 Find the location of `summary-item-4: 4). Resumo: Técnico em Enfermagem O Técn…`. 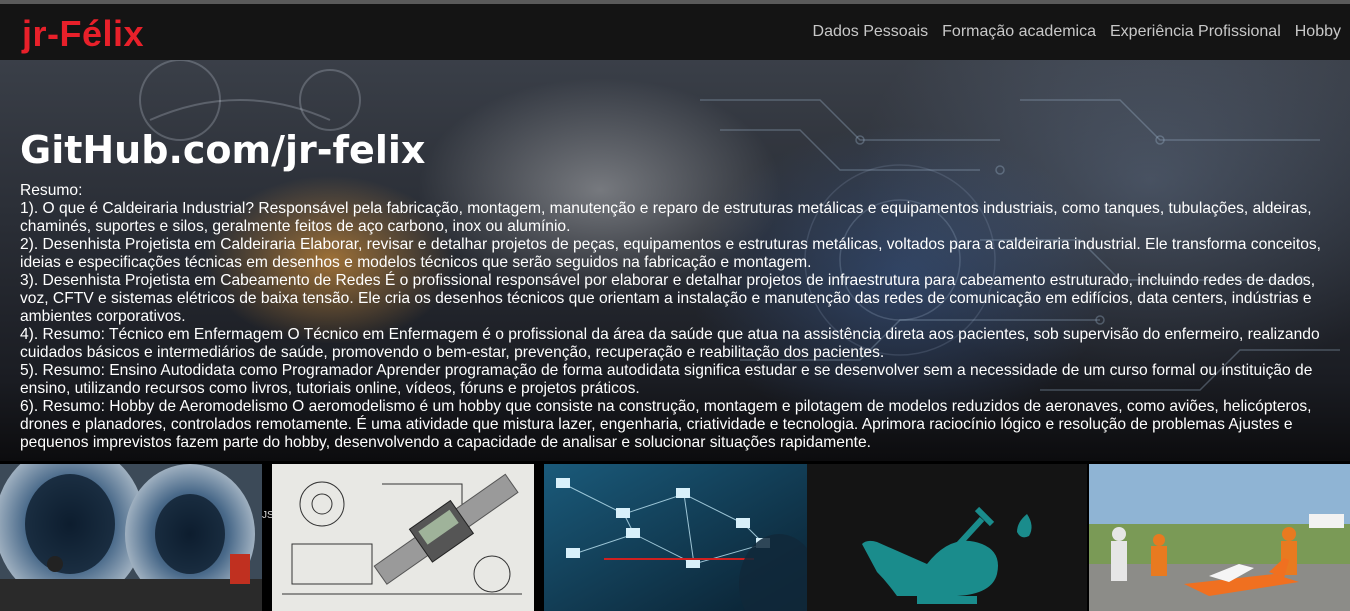

summary-item-4: 4). Resumo: Técnico em Enfermagem O Técn… is located at coordinates (670, 343).